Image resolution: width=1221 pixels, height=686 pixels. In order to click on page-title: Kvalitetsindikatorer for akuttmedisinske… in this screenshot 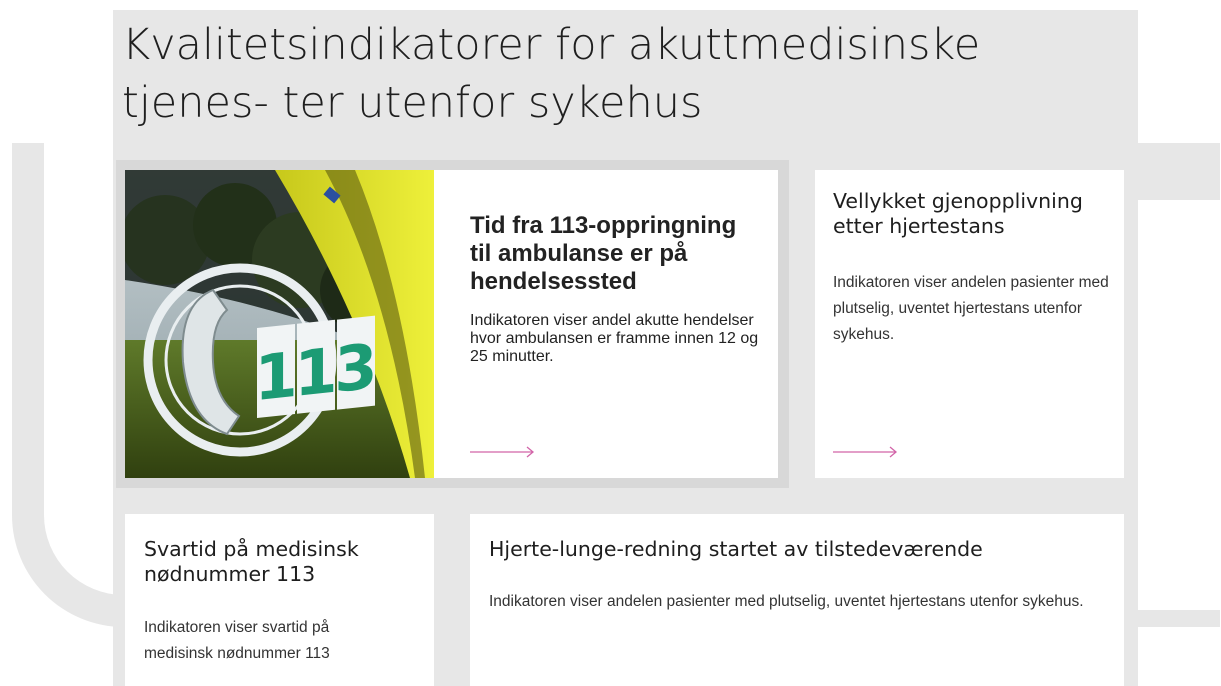, I will do `click(551, 74)`.